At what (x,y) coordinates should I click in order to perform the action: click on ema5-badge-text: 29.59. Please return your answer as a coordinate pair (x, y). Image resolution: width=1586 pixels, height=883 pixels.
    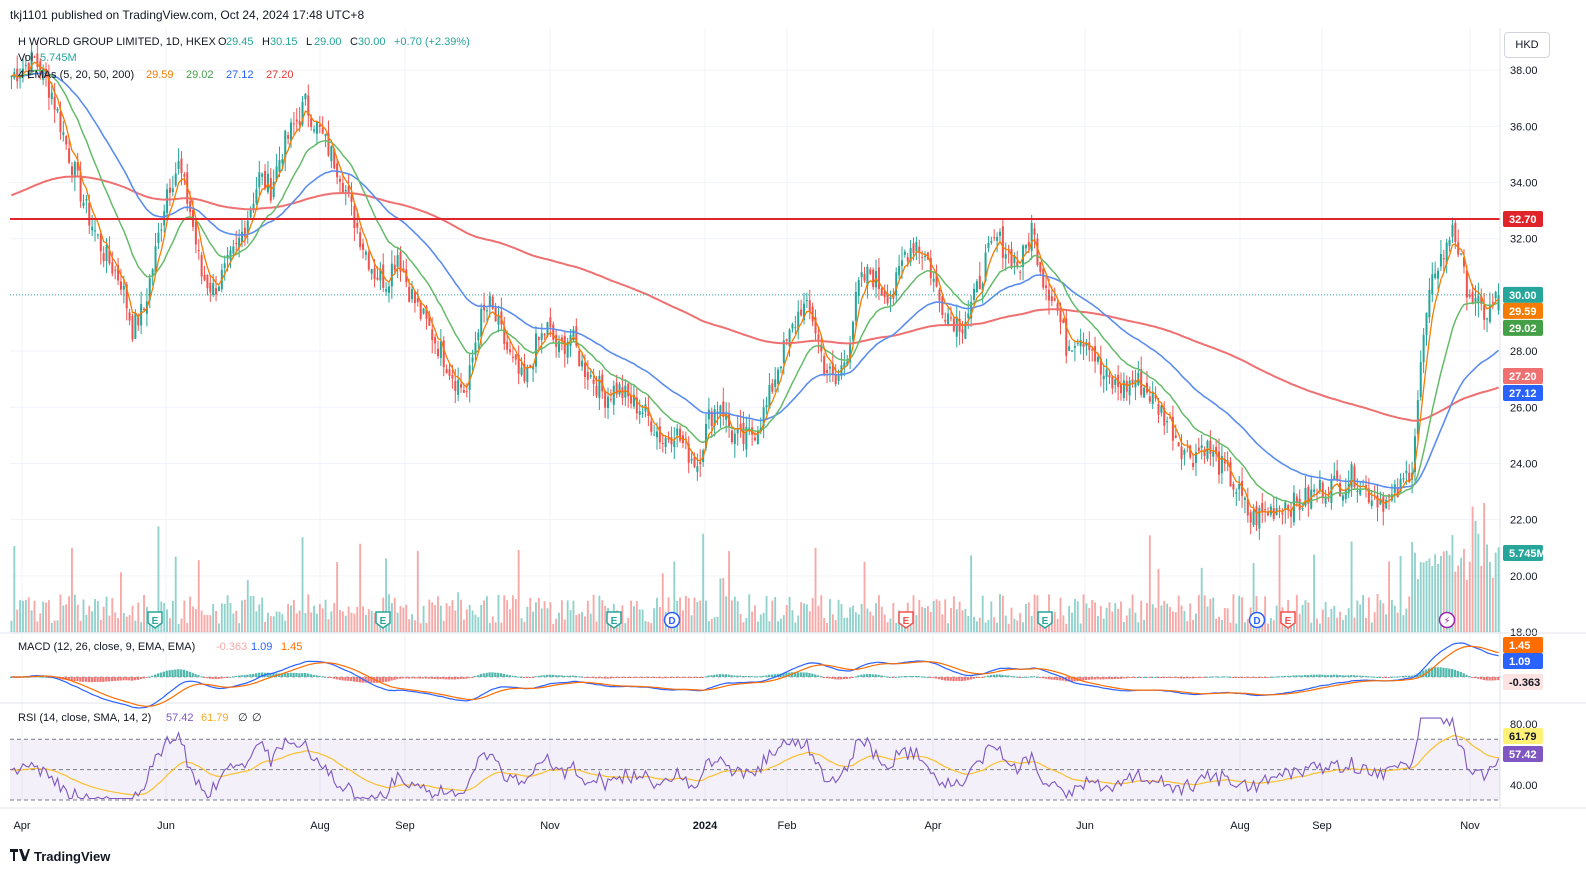
    Looking at the image, I should click on (1523, 312).